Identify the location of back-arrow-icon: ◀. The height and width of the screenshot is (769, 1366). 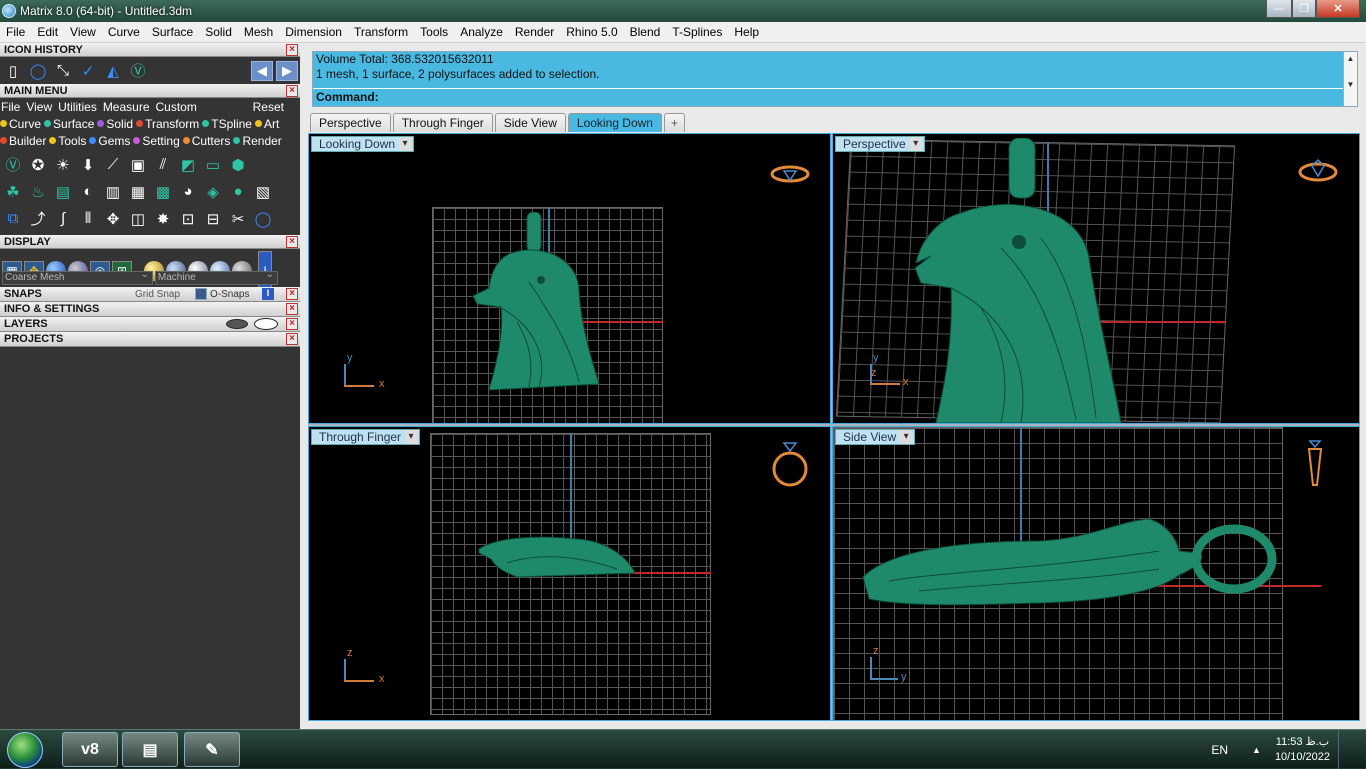
(262, 70).